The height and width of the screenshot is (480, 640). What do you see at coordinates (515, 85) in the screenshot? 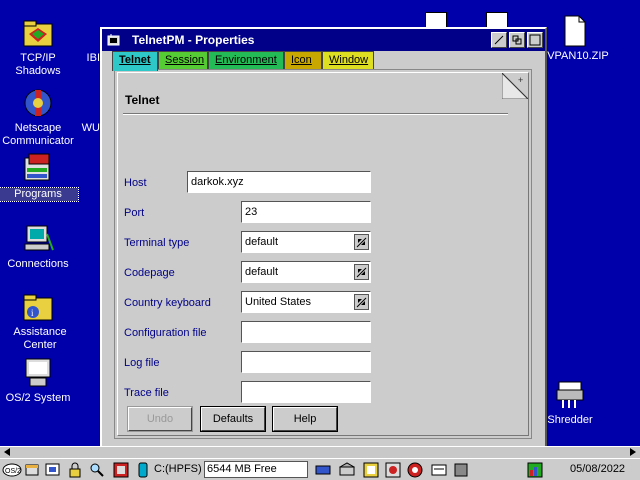
I see `page-turn-icon: +` at bounding box center [515, 85].